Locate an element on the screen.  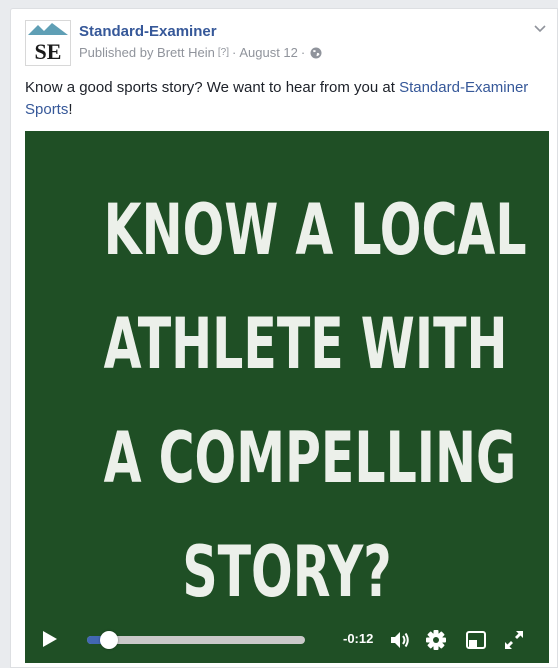
page-name-link: Standard-Examiner is located at coordinates (148, 31).